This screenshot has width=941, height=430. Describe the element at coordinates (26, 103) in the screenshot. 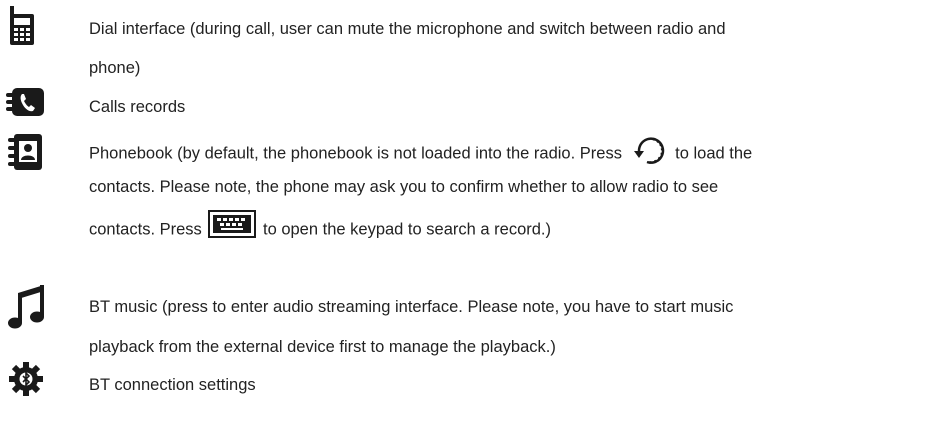

I see `call-records-icon` at that location.